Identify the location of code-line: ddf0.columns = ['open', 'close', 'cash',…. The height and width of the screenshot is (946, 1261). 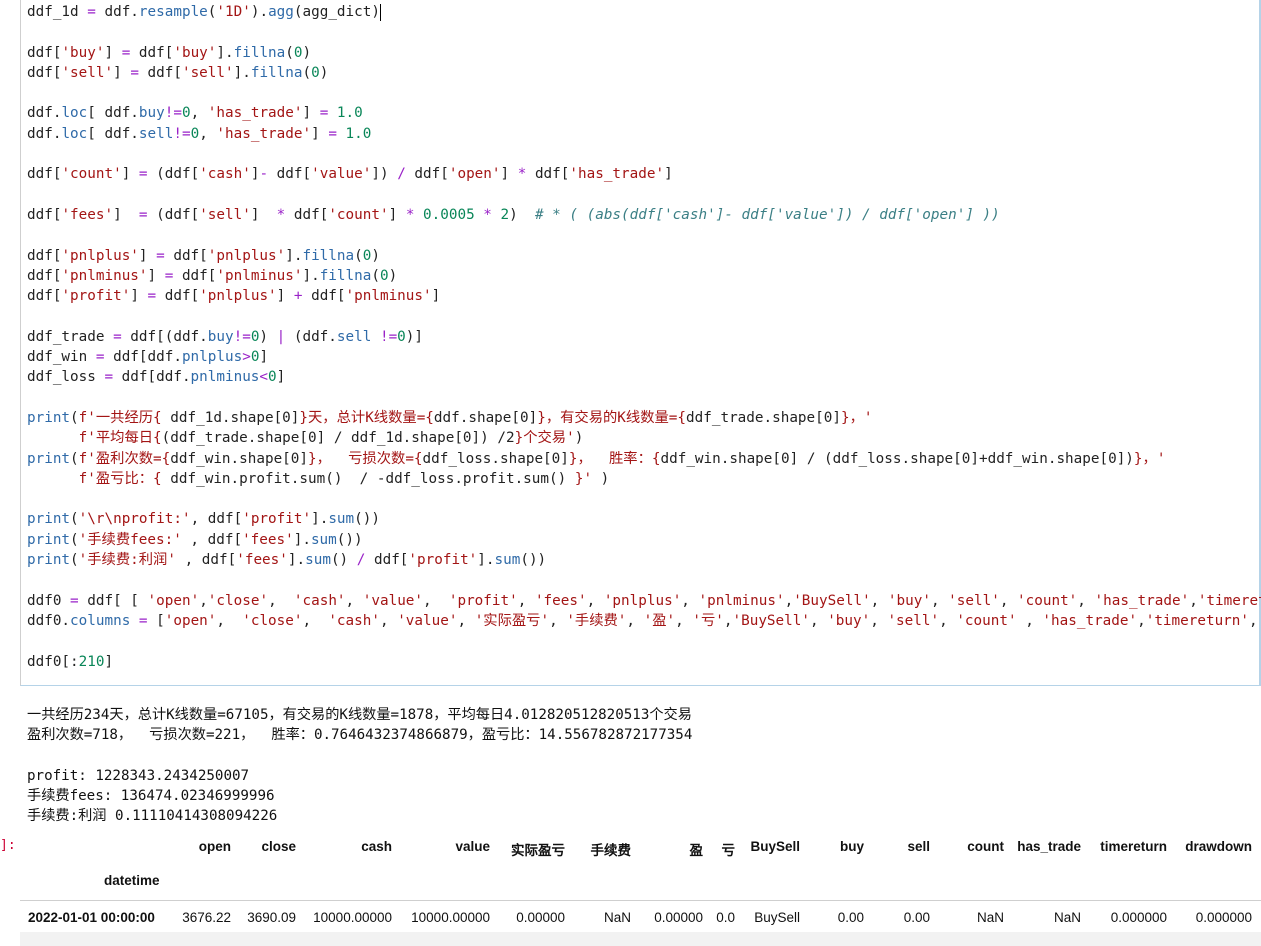
(644, 621).